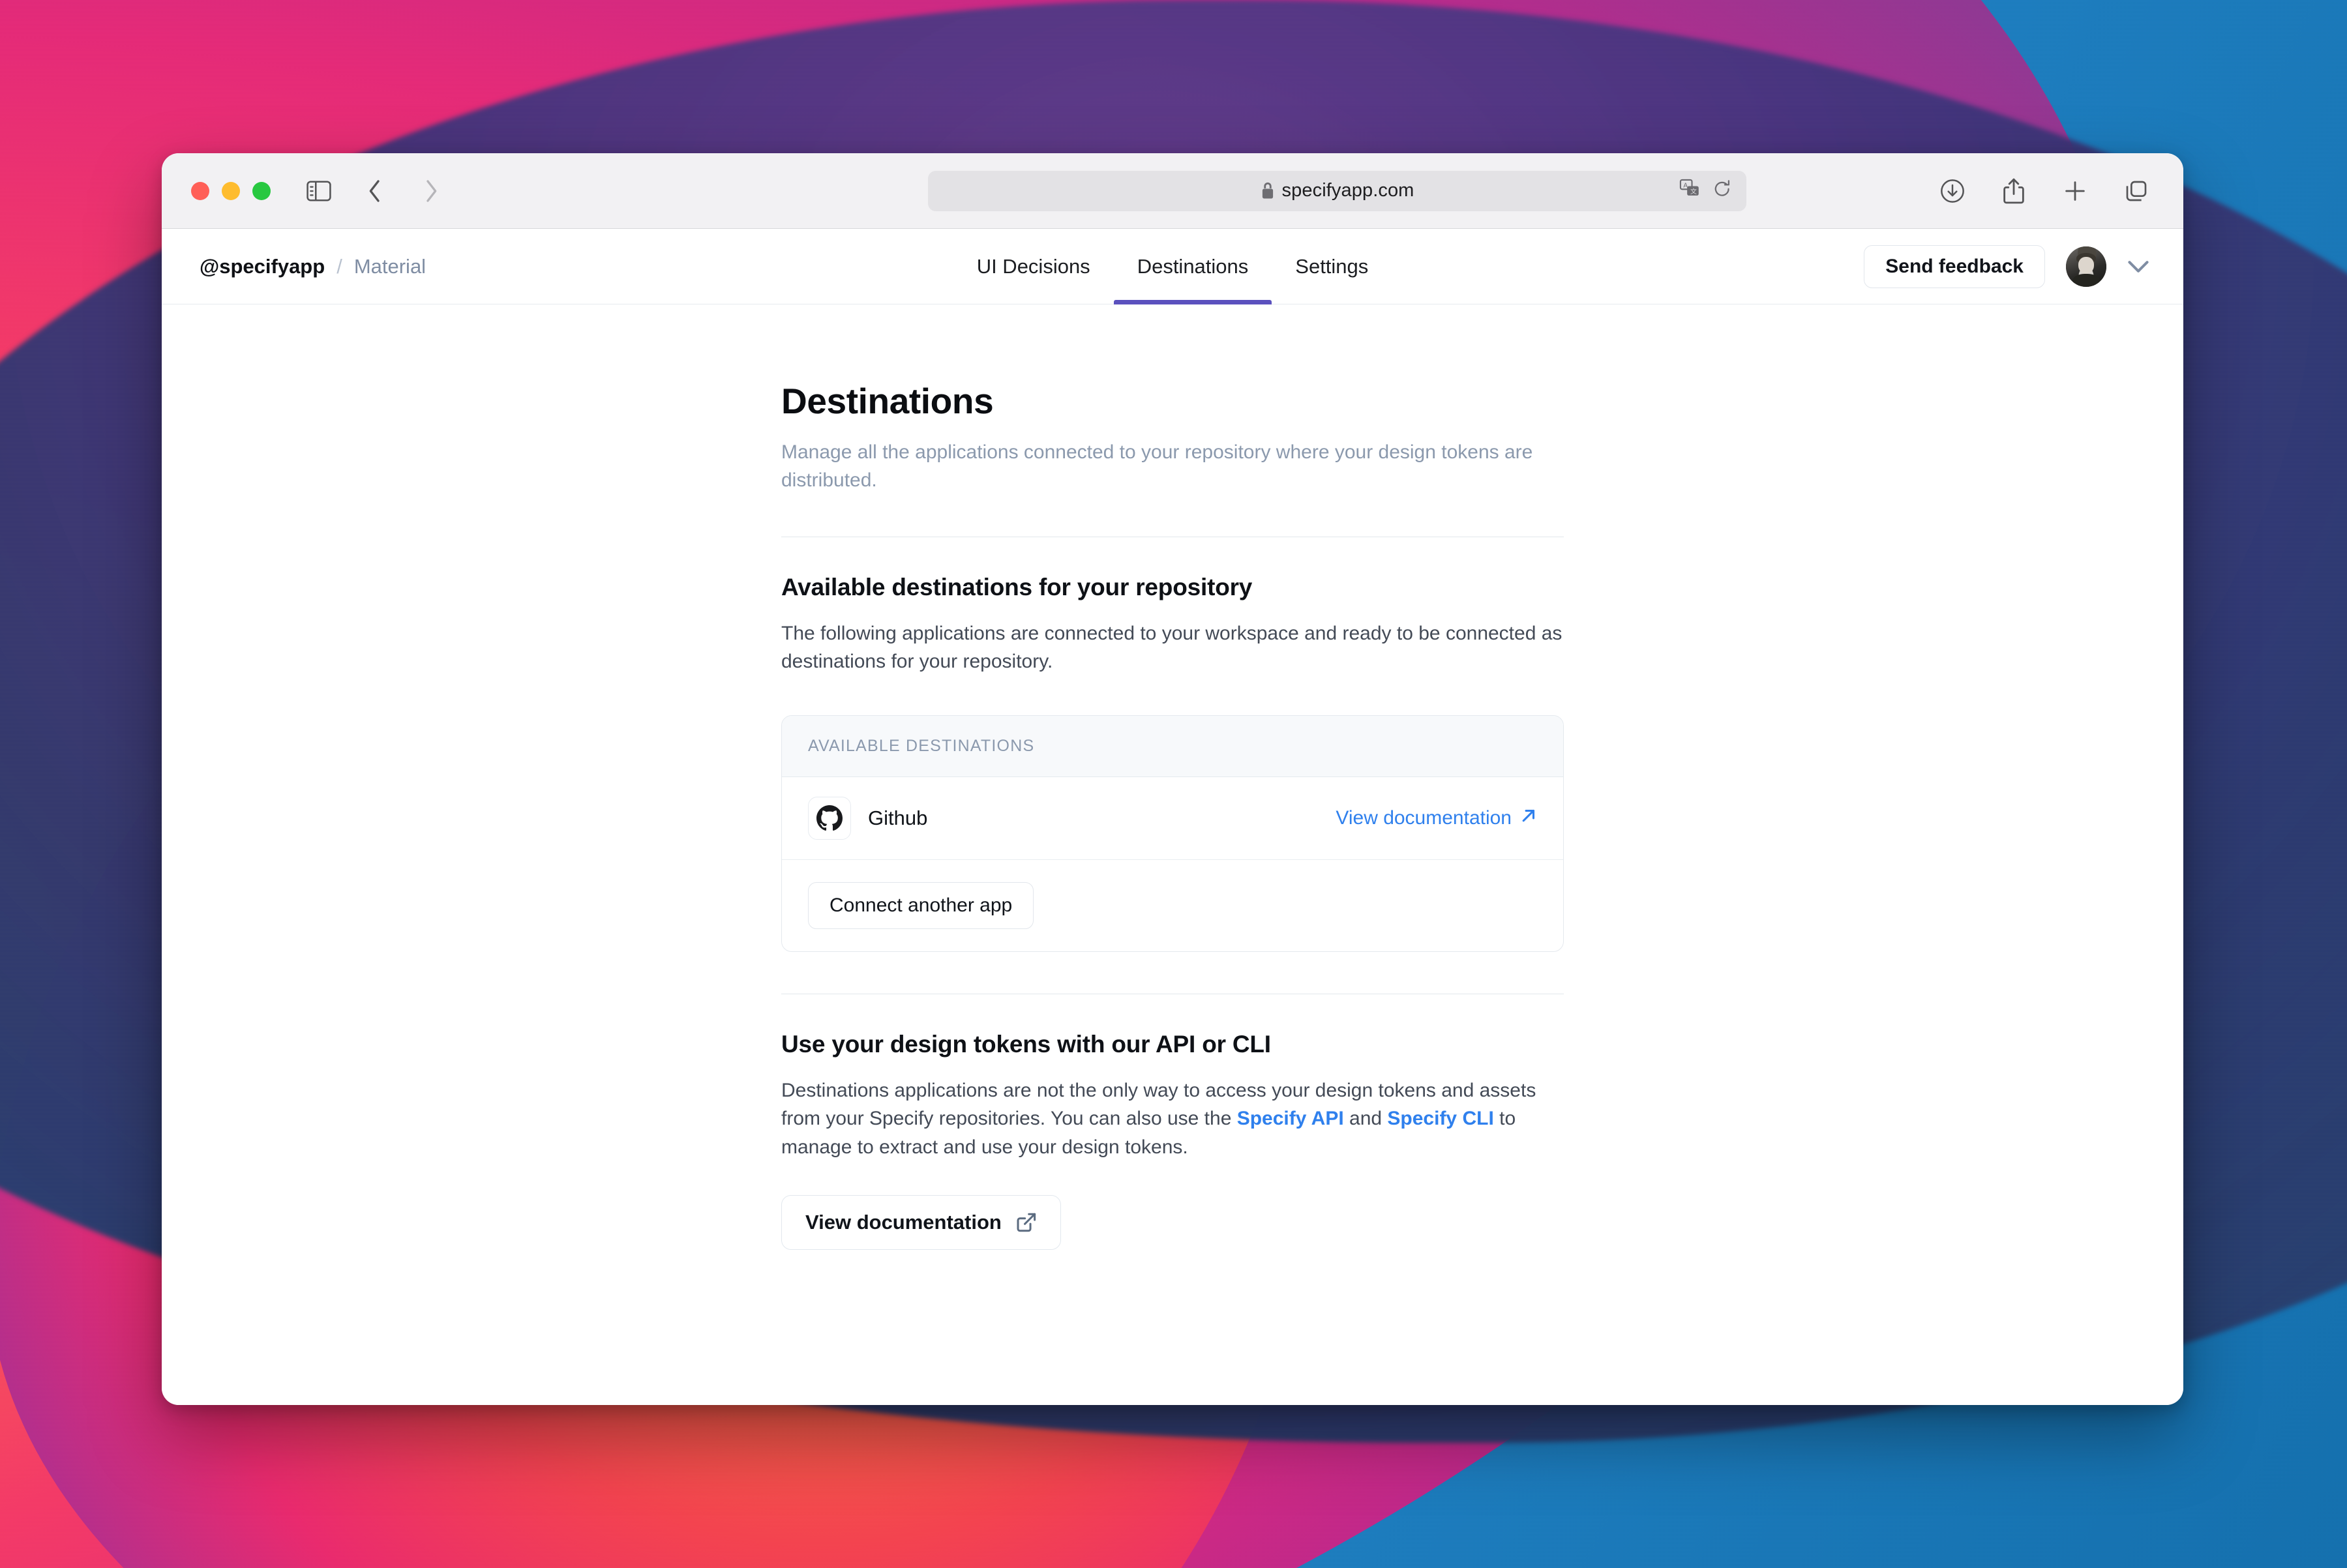 The height and width of the screenshot is (1568, 2347). Describe the element at coordinates (200, 191) in the screenshot. I see `close-window-button` at that location.